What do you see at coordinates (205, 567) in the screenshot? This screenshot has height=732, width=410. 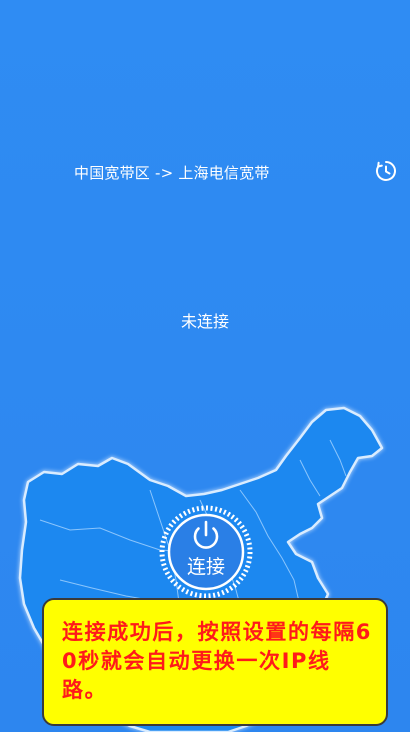 I see `connect-button-label: 连接` at bounding box center [205, 567].